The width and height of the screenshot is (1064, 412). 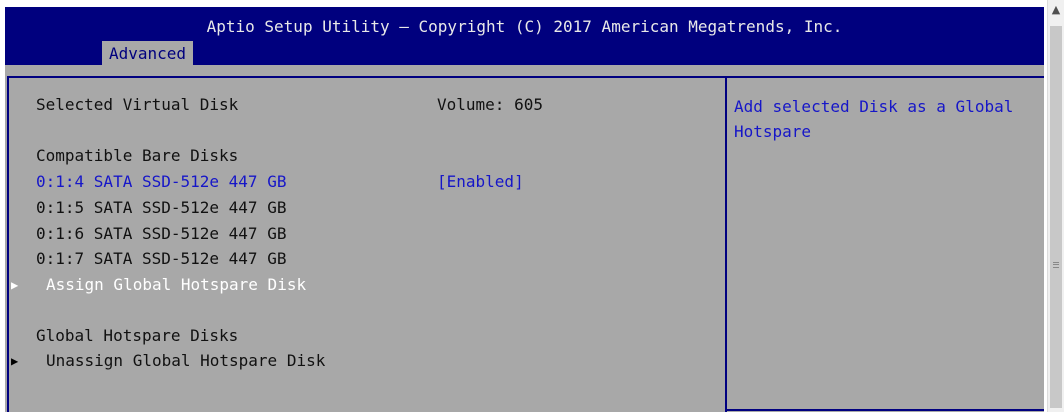 I want to click on unassign-global-hotspare-button: Unassign Global Hotspare Disk, so click(x=185, y=361).